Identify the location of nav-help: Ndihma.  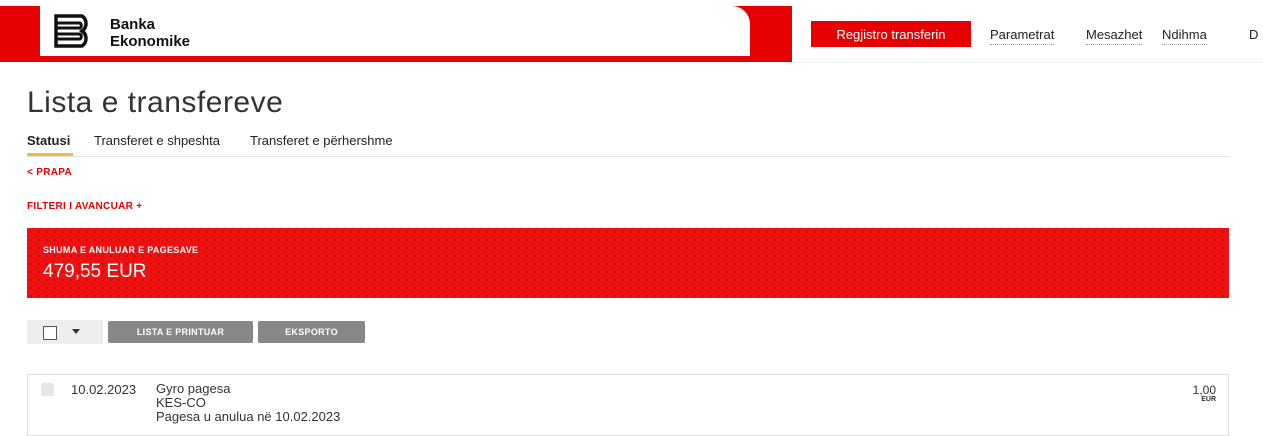
(1184, 36).